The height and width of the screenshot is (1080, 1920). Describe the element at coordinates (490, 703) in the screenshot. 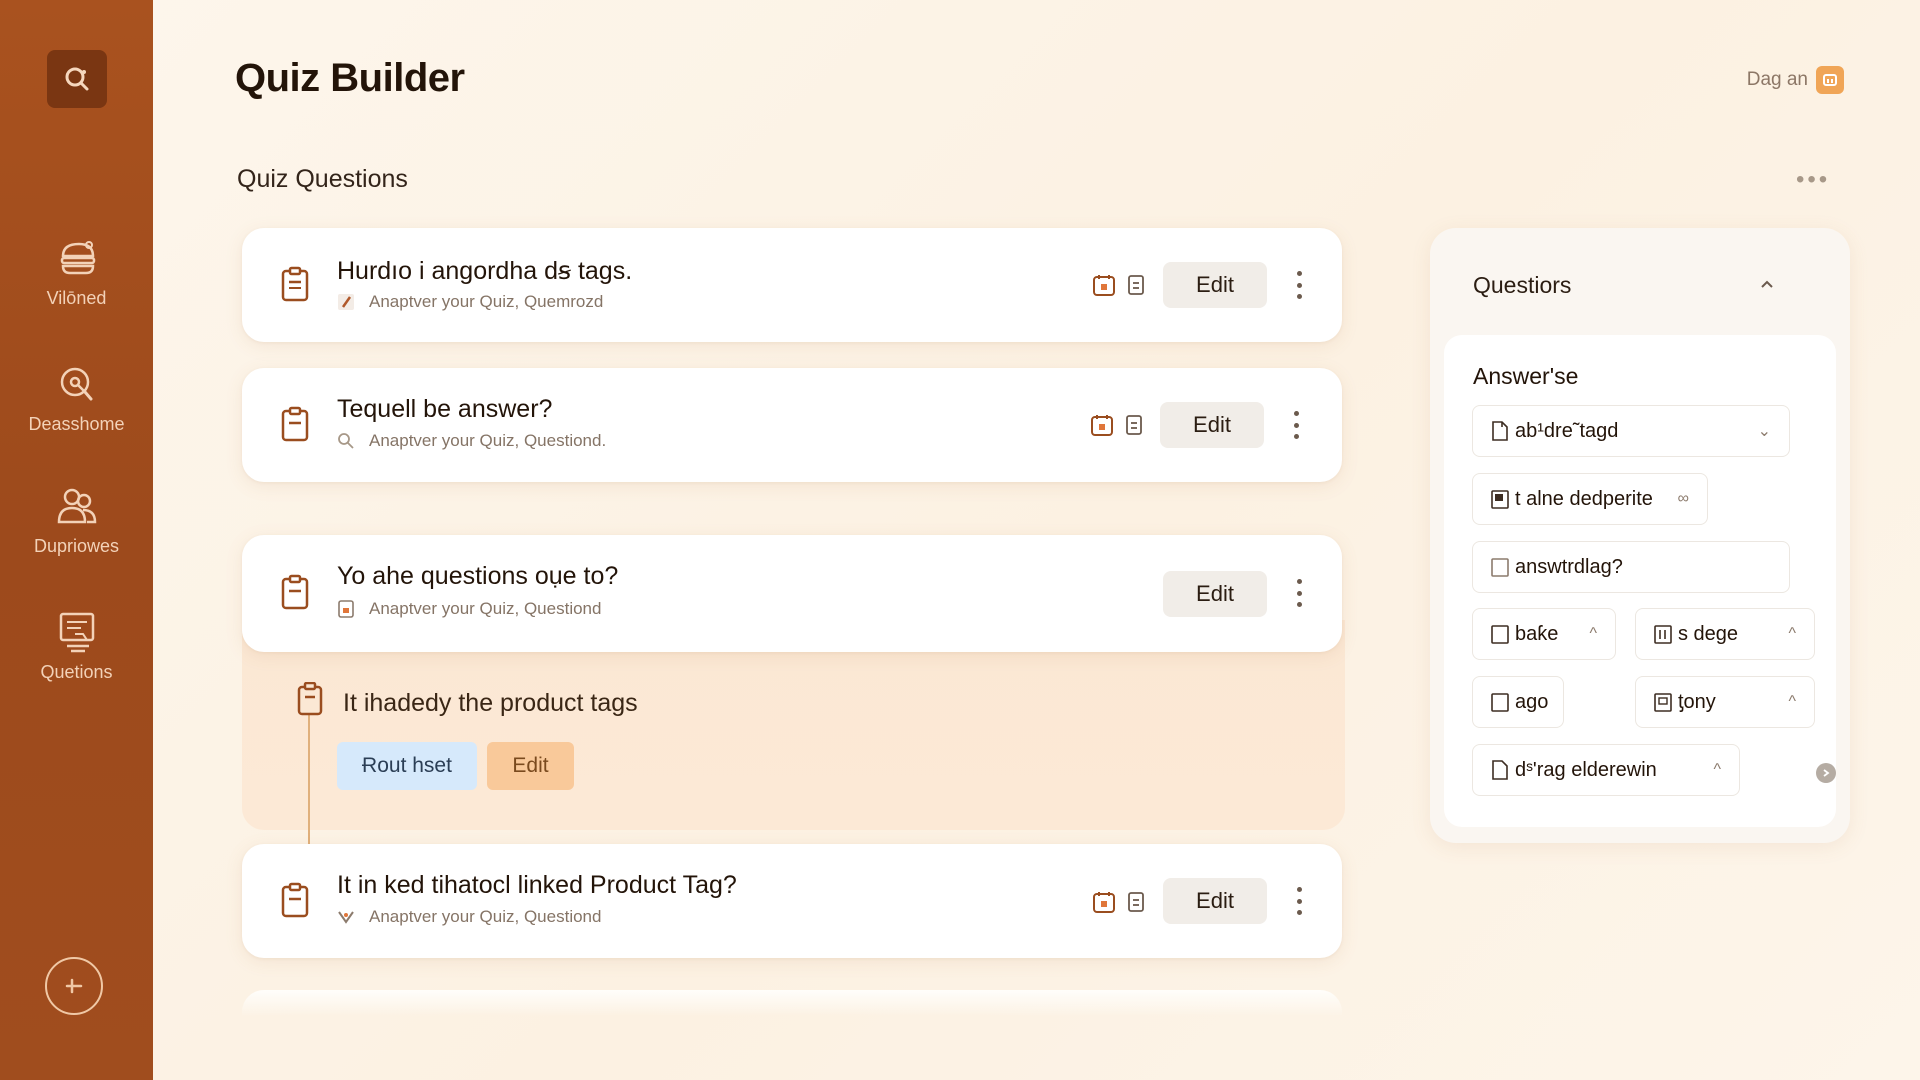

I see `expanded-title: It ihadedy the product tags` at that location.